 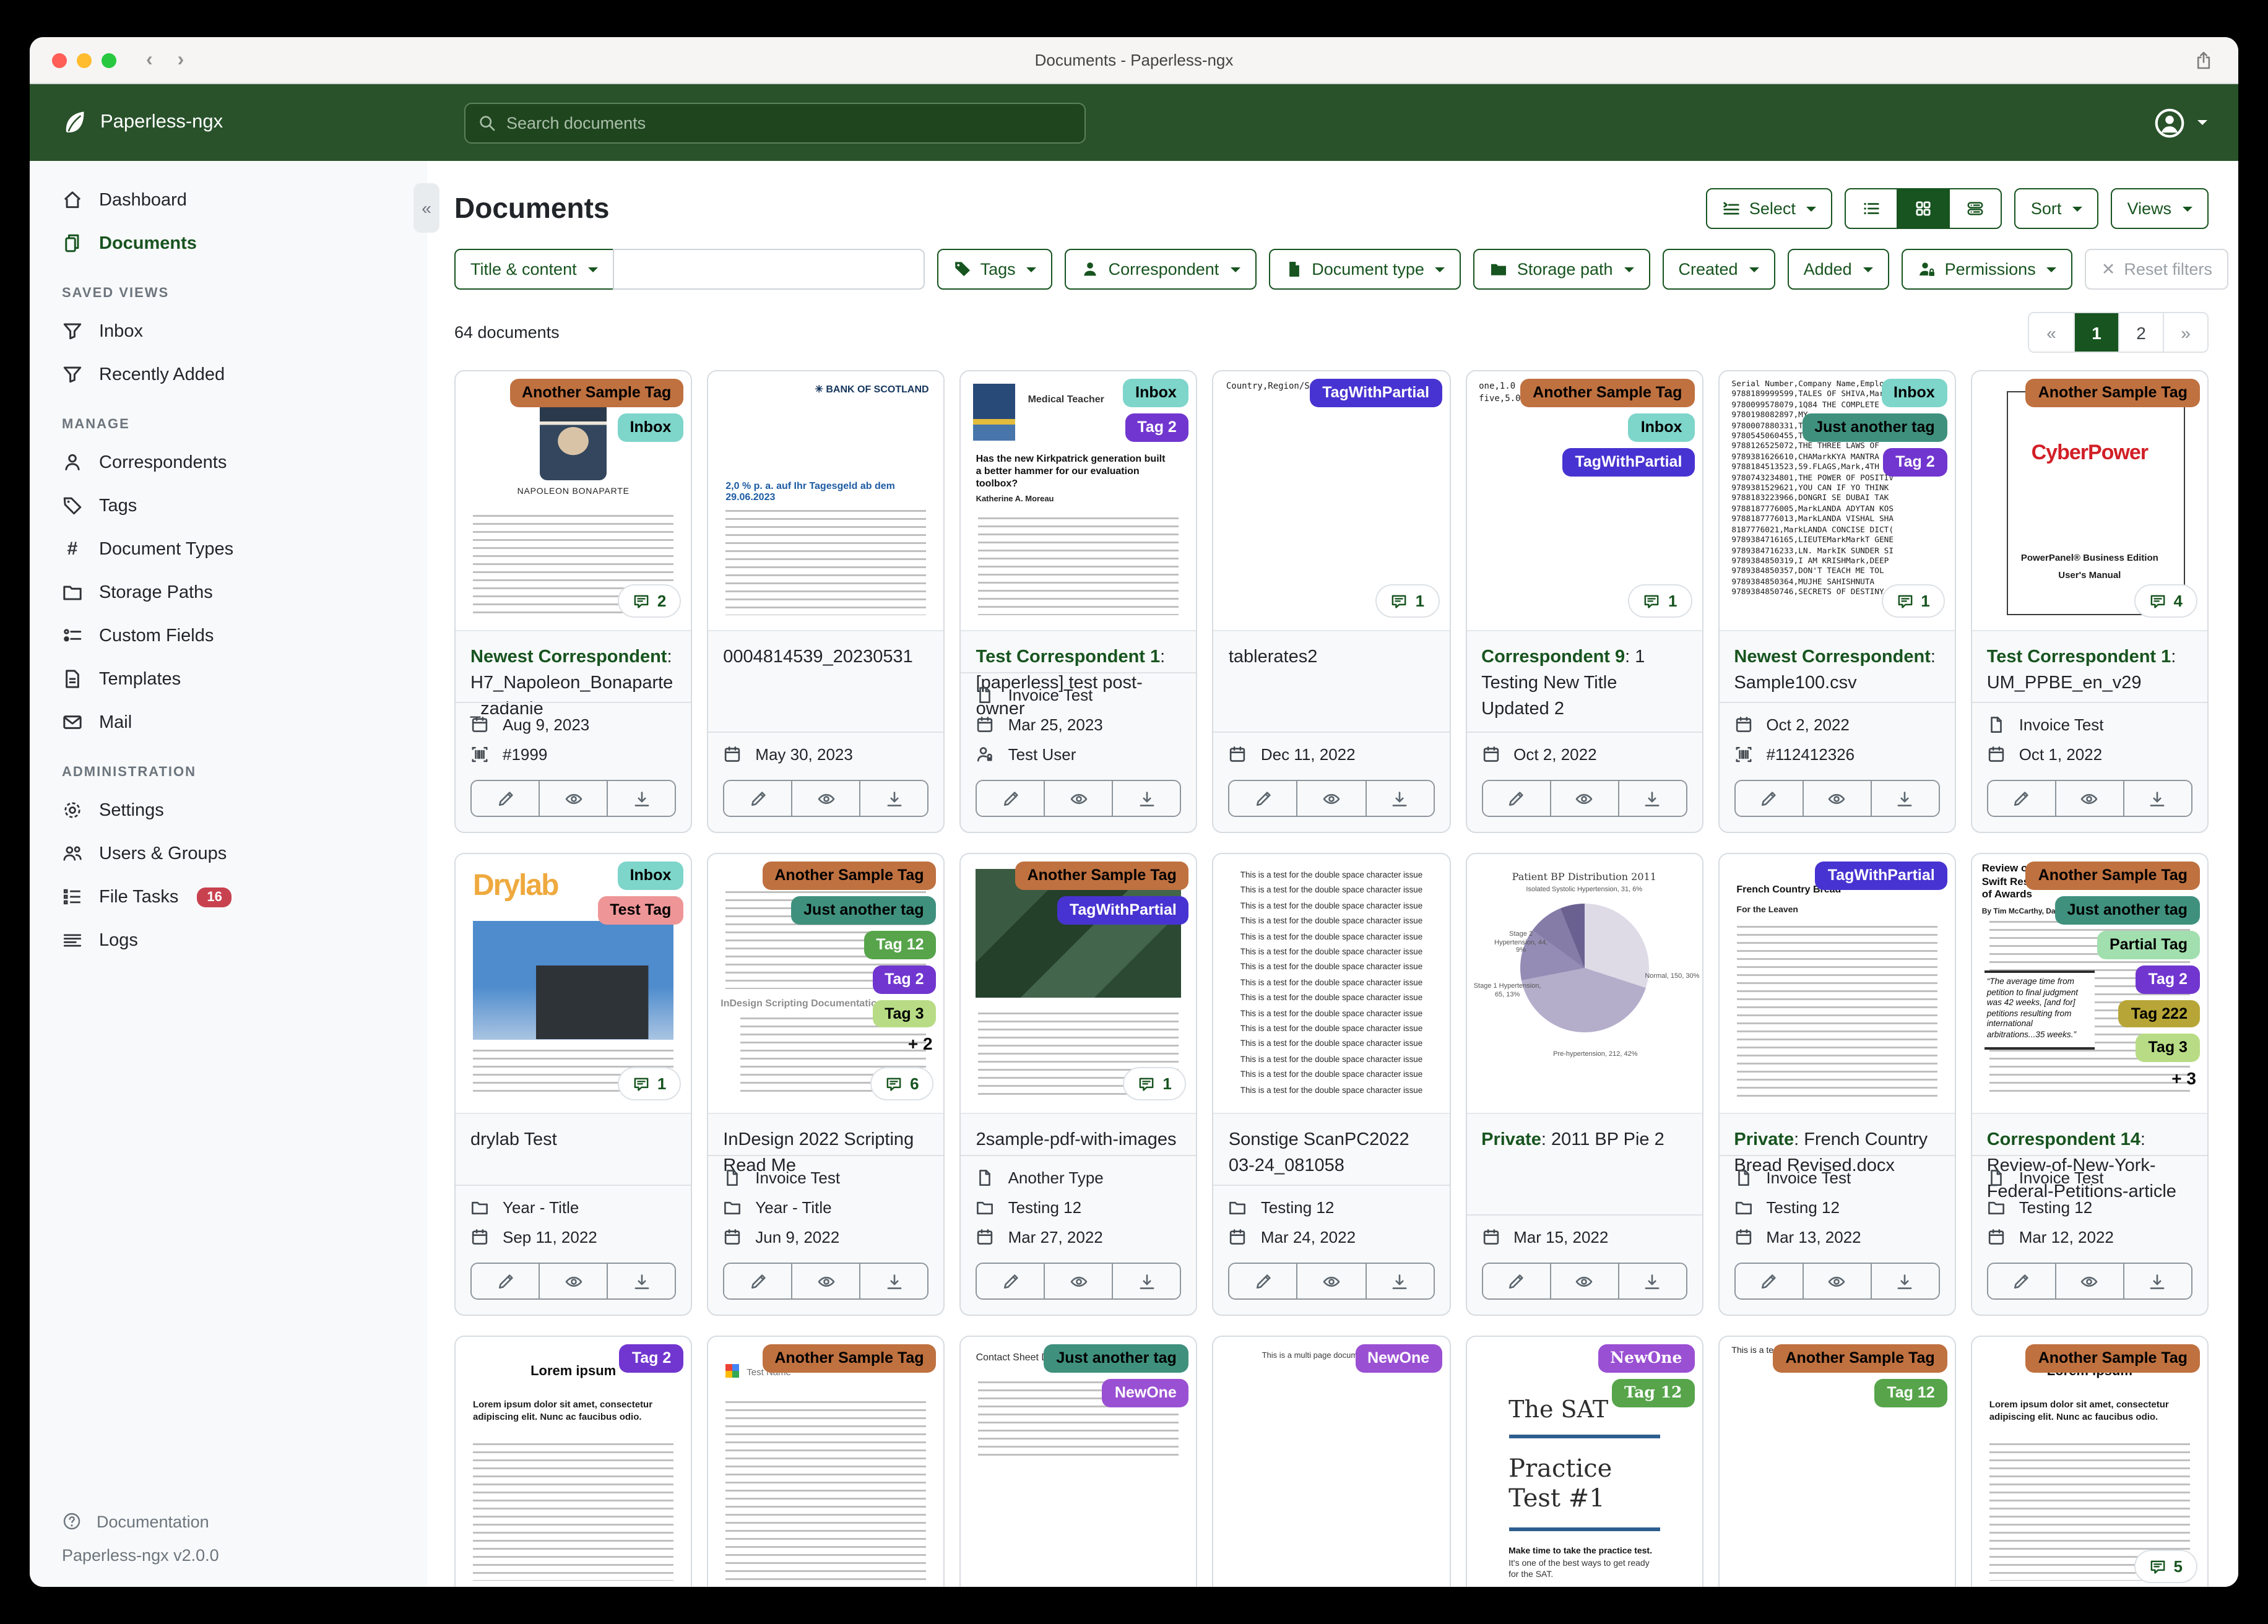 What do you see at coordinates (534, 269) in the screenshot?
I see `filter-field-selector-button: Title & content` at bounding box center [534, 269].